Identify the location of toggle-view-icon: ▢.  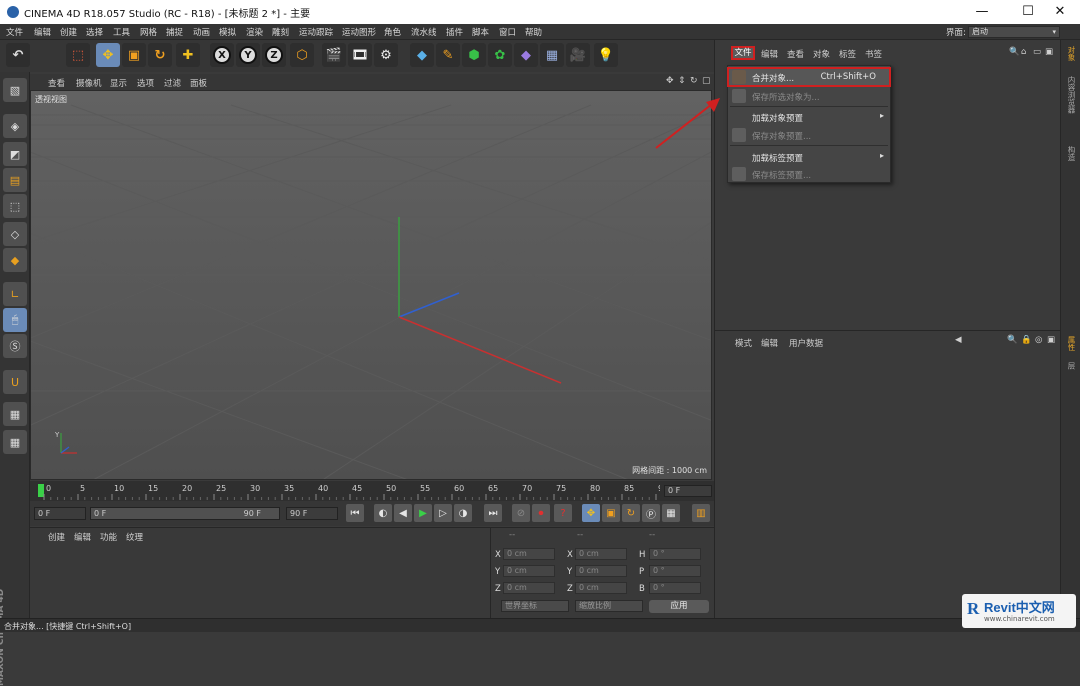
(706, 81).